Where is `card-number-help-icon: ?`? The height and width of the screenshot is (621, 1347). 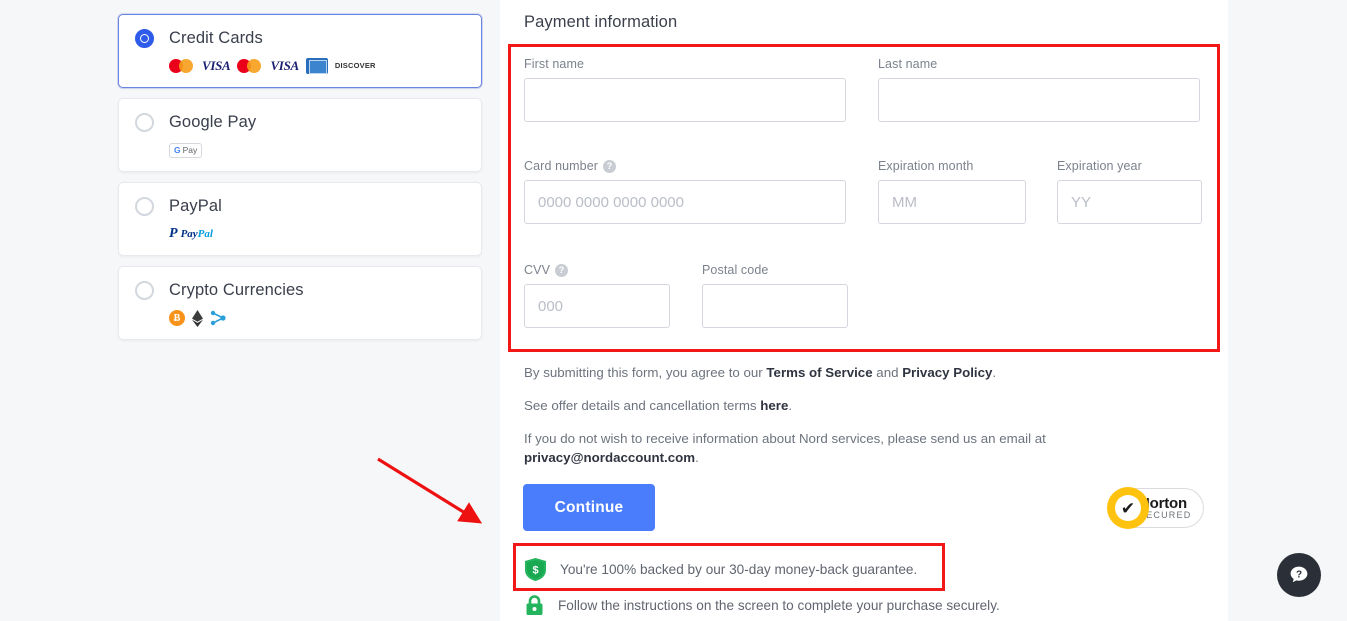 card-number-help-icon: ? is located at coordinates (610, 166).